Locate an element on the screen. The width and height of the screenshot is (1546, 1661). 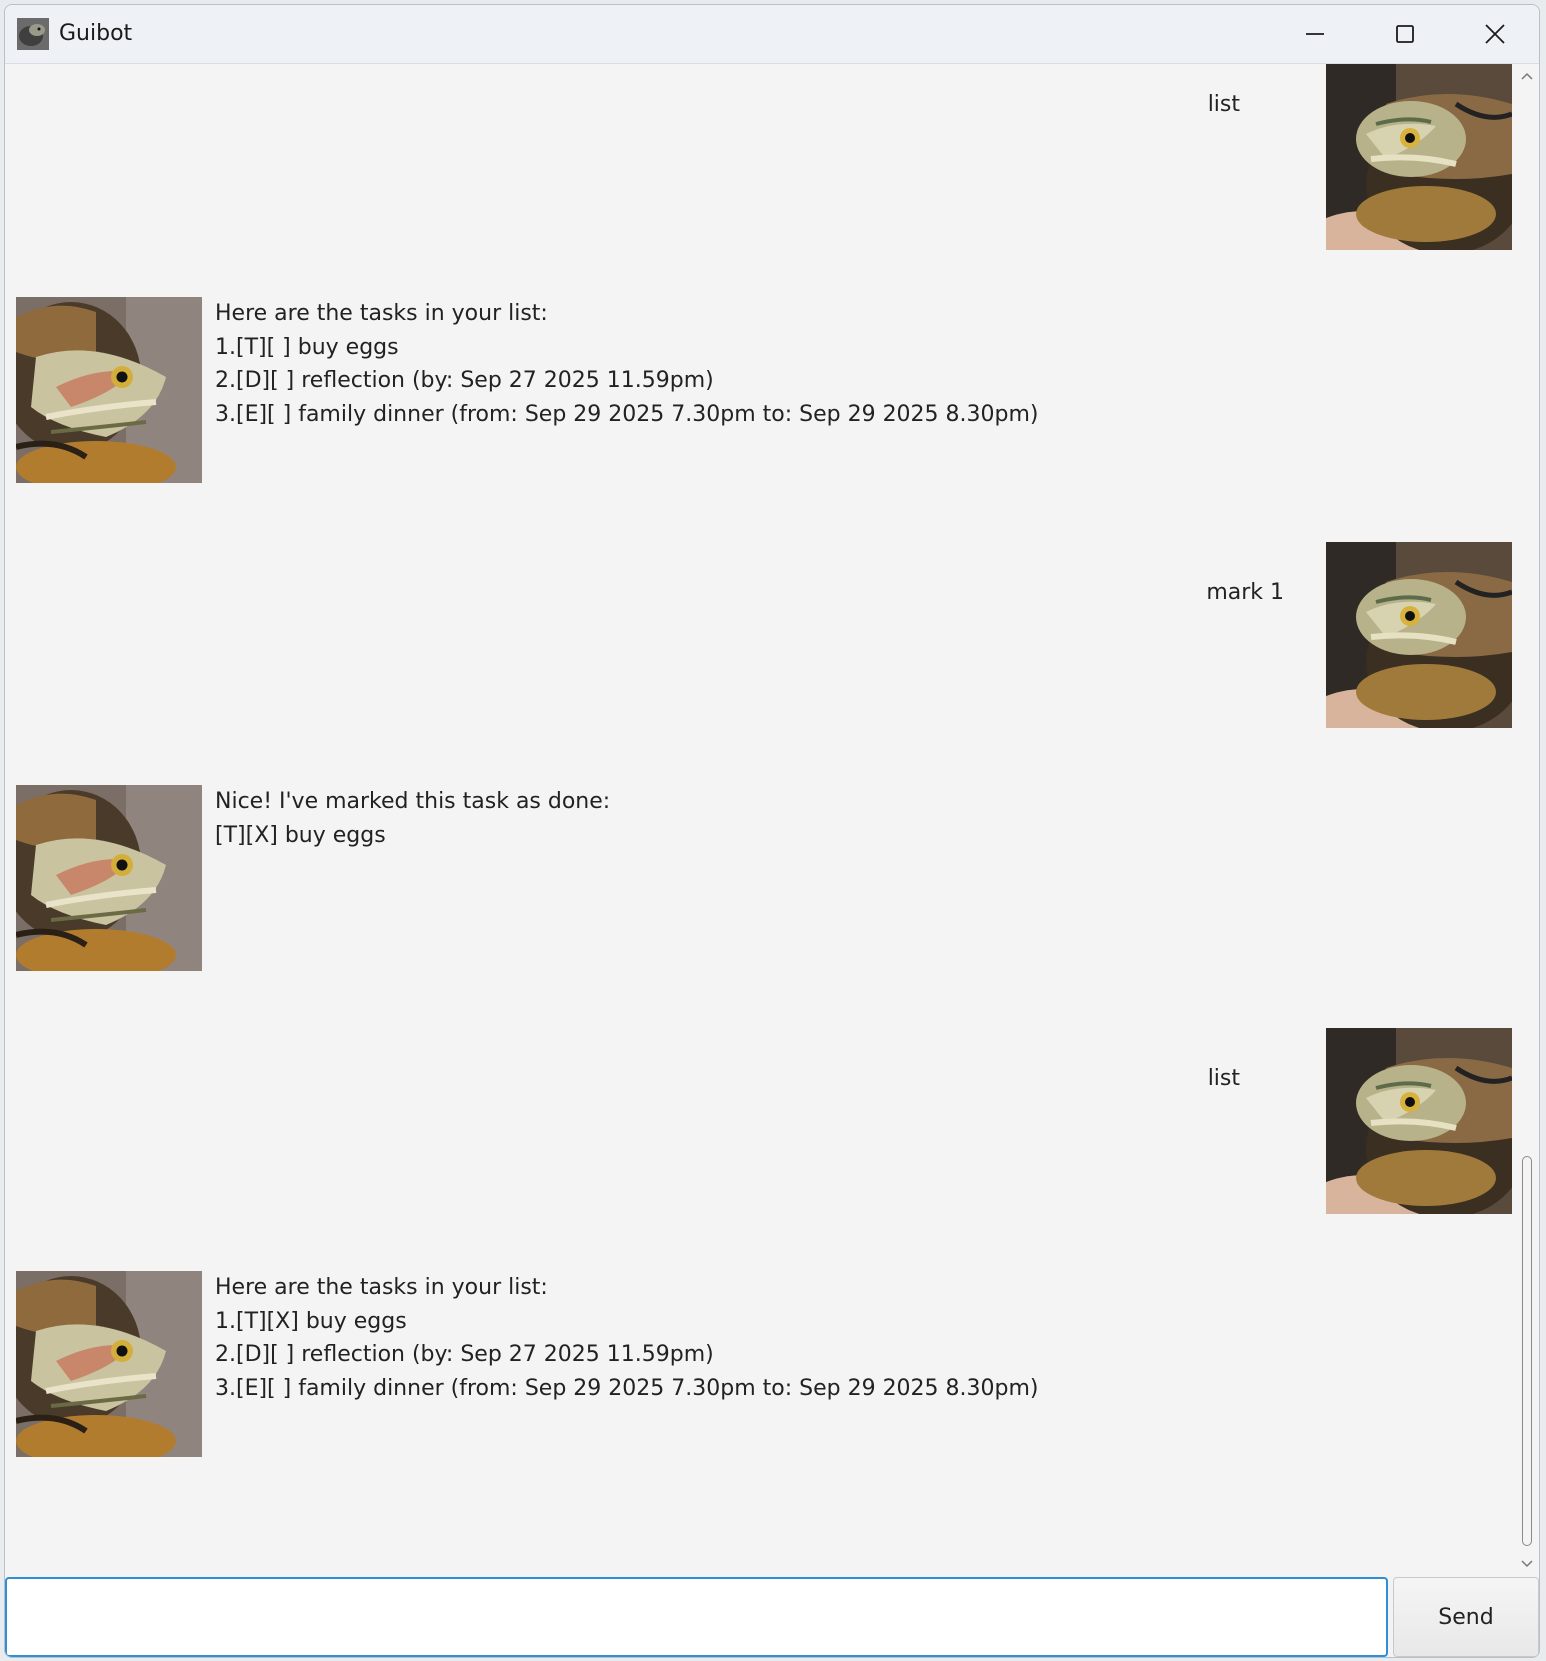
maximize-icon is located at coordinates (1405, 34).